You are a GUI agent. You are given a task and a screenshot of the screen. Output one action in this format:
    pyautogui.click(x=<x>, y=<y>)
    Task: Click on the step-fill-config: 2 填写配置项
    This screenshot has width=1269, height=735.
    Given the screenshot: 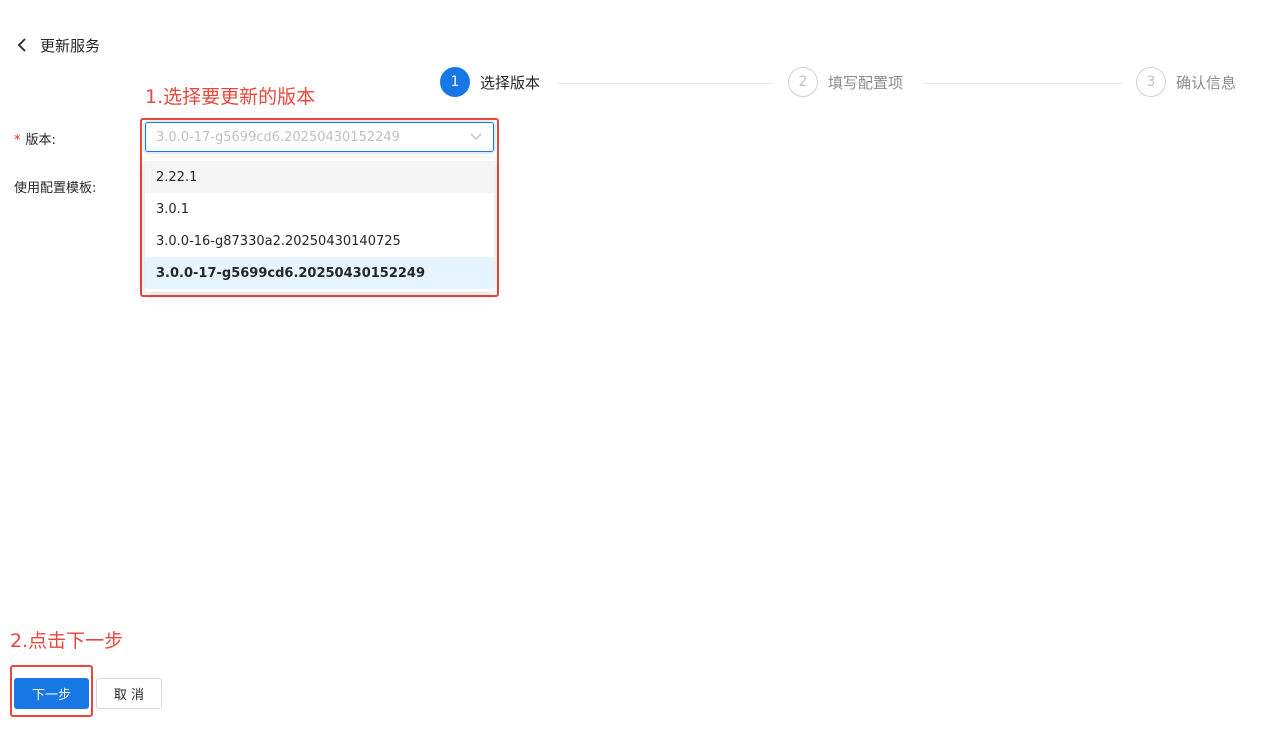 What is the action you would take?
    pyautogui.click(x=845, y=82)
    